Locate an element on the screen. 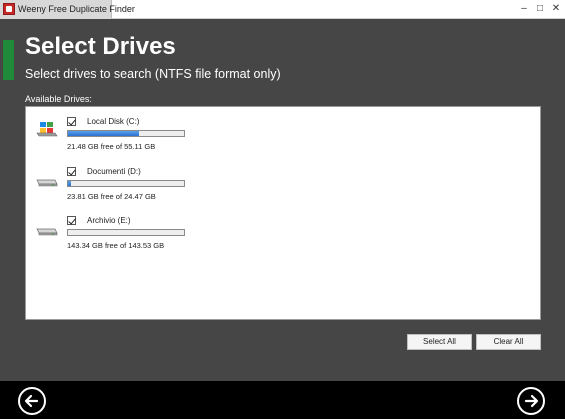 This screenshot has height=419, width=565. drive-name: Documenti (D:) is located at coordinates (114, 171).